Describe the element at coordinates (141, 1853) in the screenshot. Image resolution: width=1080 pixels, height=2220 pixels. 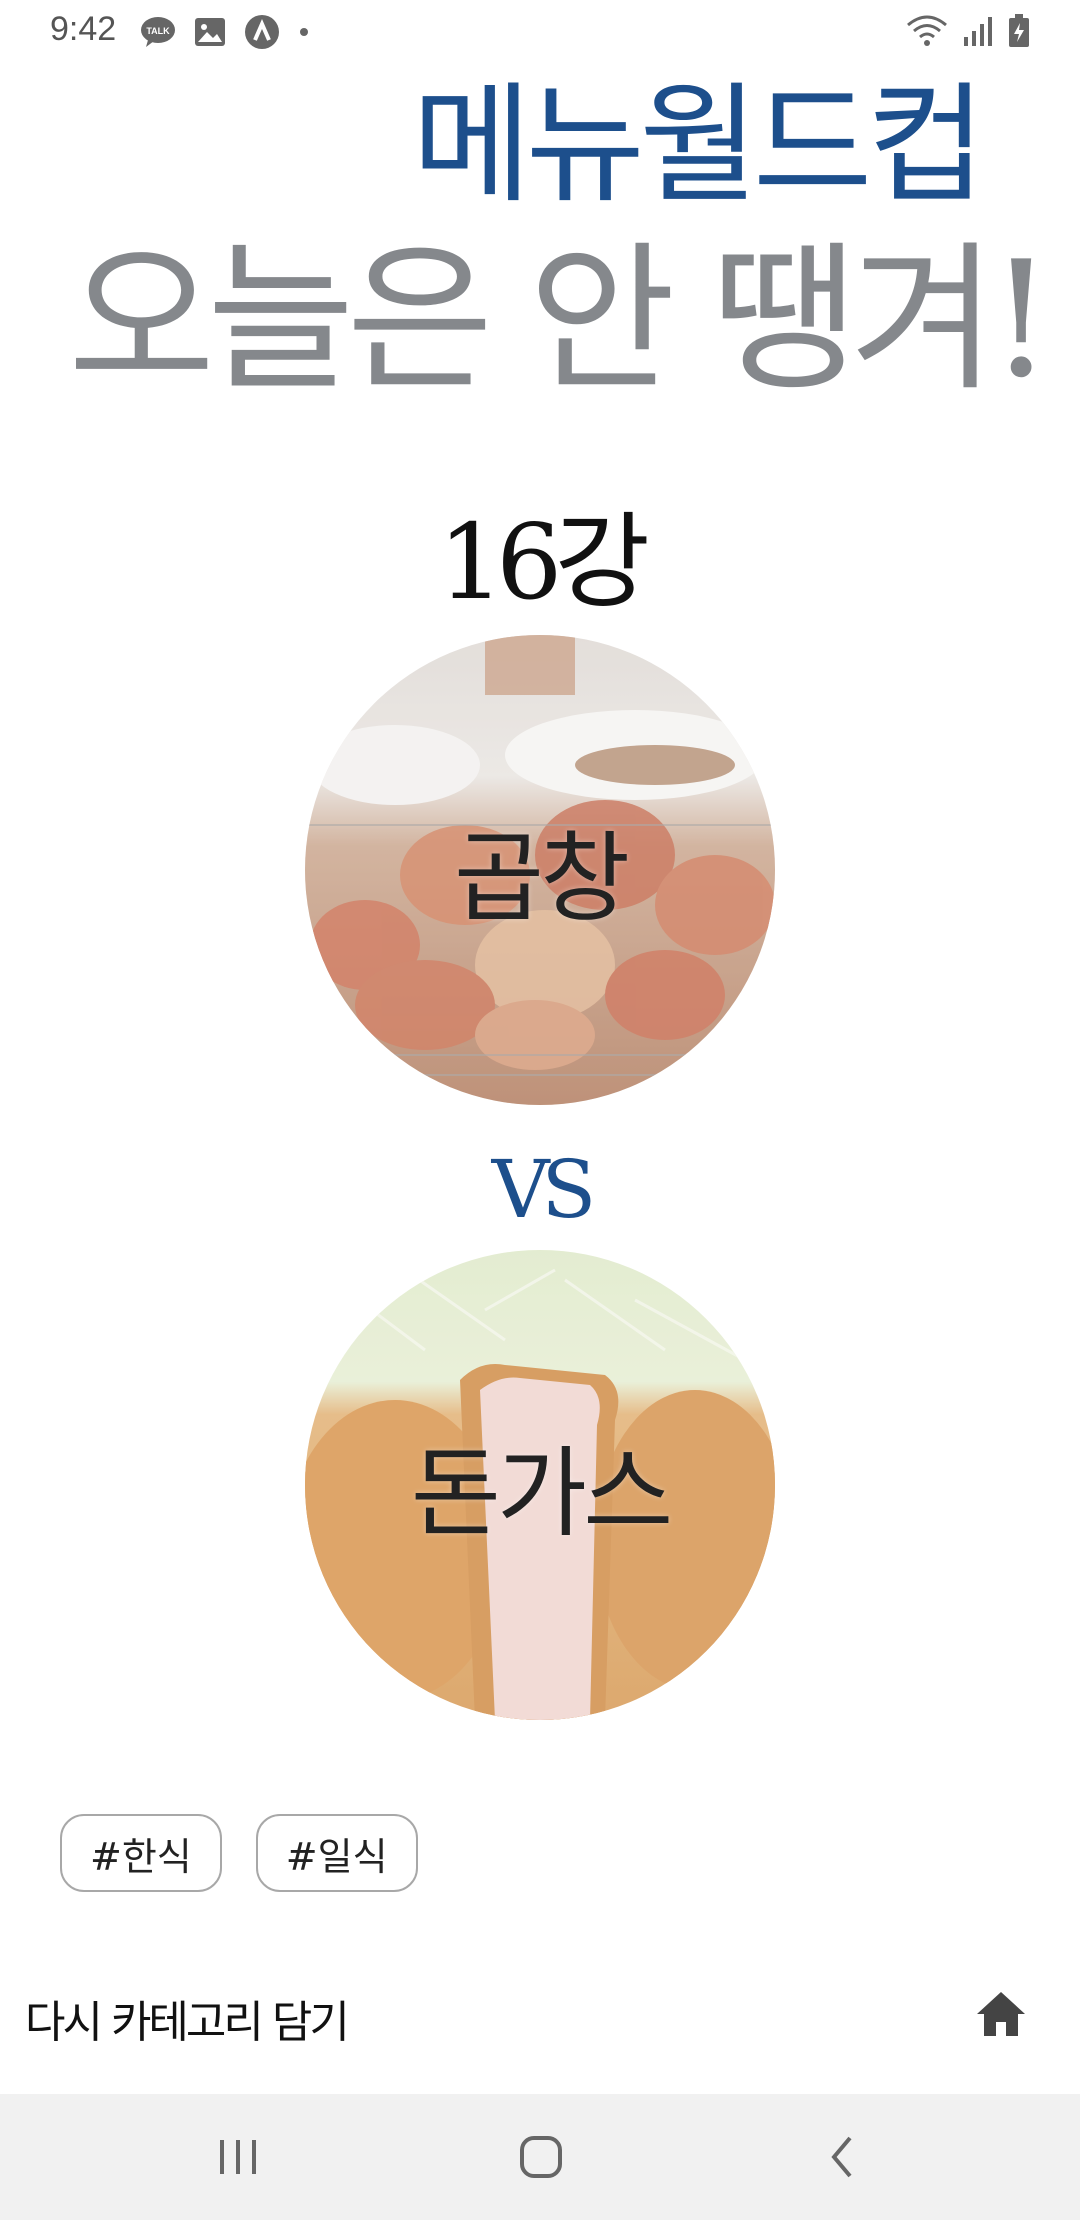
I see `tag-korean: #한식` at that location.